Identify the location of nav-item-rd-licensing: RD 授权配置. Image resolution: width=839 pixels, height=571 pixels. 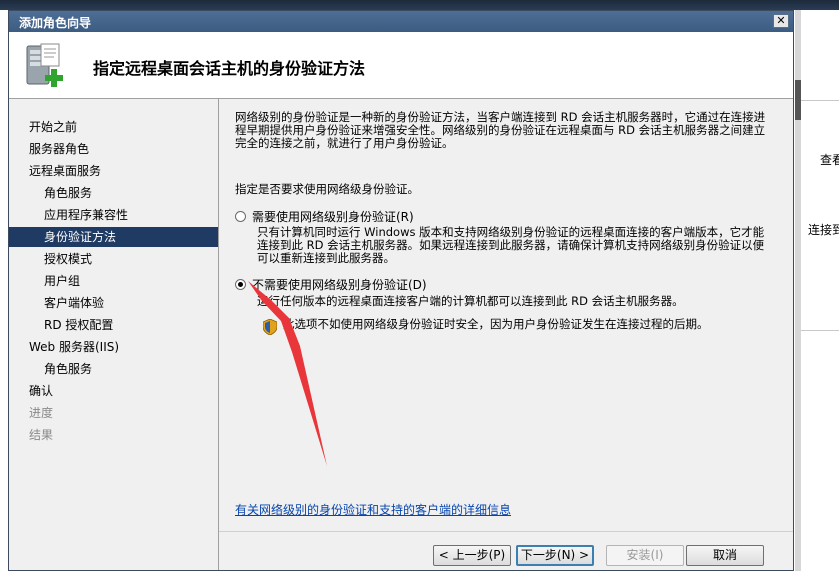
(113, 325).